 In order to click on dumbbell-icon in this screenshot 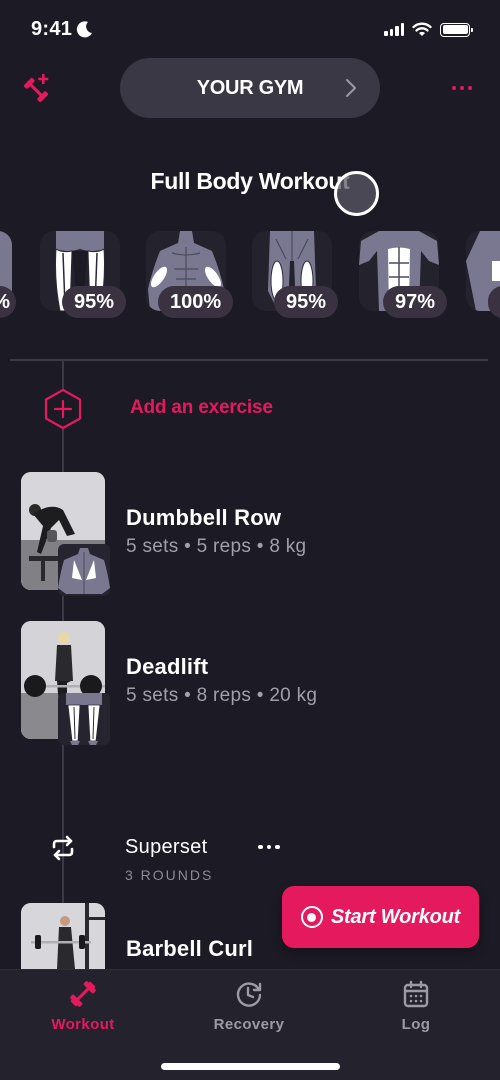, I will do `click(83, 994)`.